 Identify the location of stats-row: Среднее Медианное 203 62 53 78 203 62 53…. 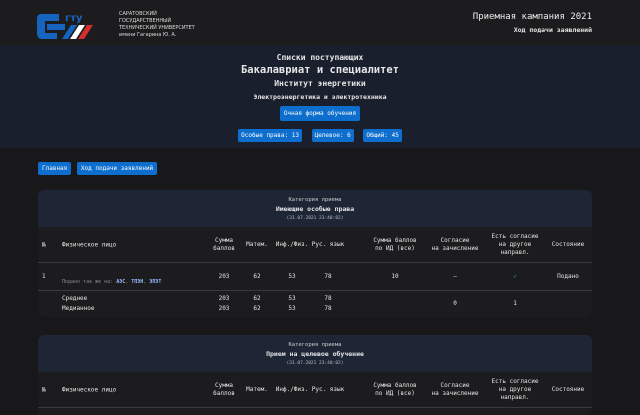
(315, 304).